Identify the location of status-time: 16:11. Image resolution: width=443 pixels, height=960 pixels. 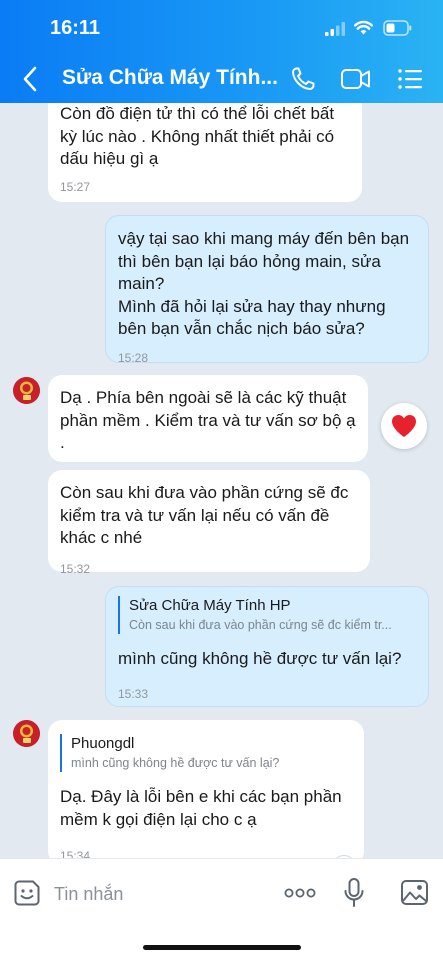
(75, 28).